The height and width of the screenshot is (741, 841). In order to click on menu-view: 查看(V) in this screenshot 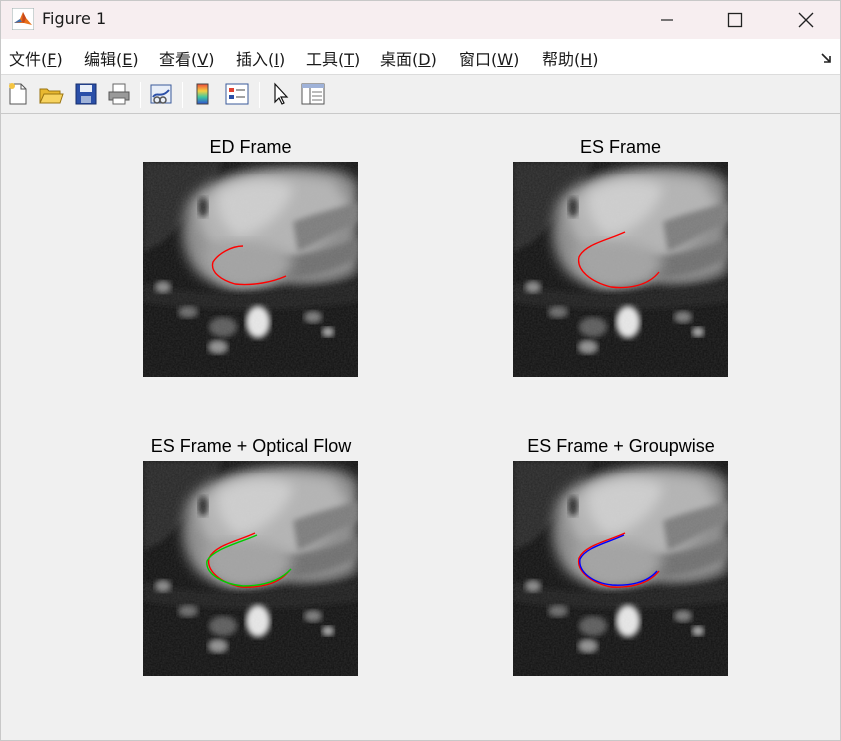, I will do `click(186, 58)`.